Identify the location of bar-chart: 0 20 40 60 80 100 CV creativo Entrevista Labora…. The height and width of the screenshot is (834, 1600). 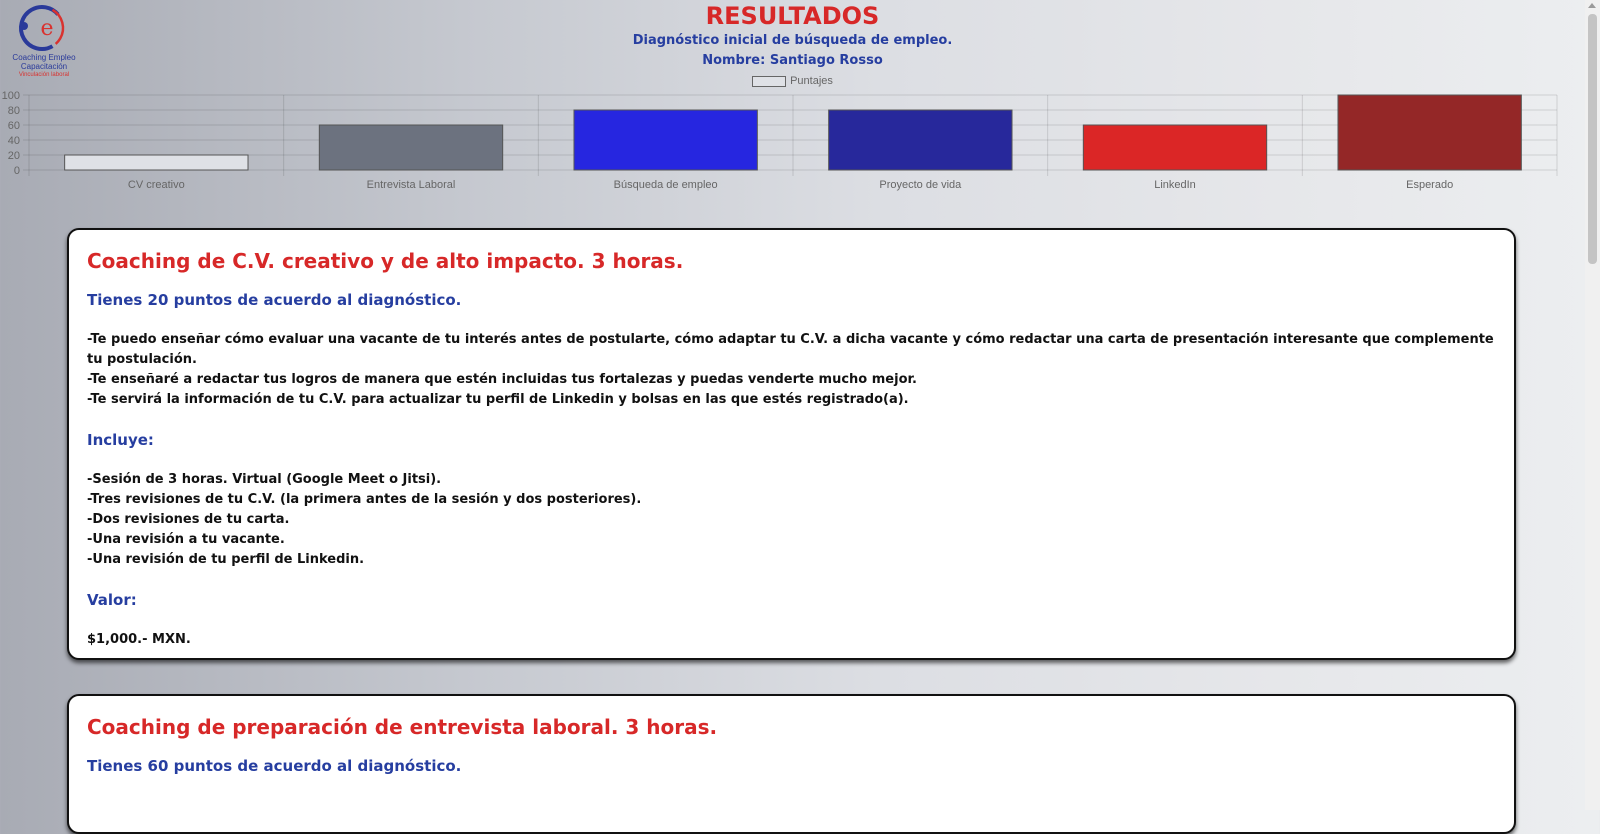
(780, 140).